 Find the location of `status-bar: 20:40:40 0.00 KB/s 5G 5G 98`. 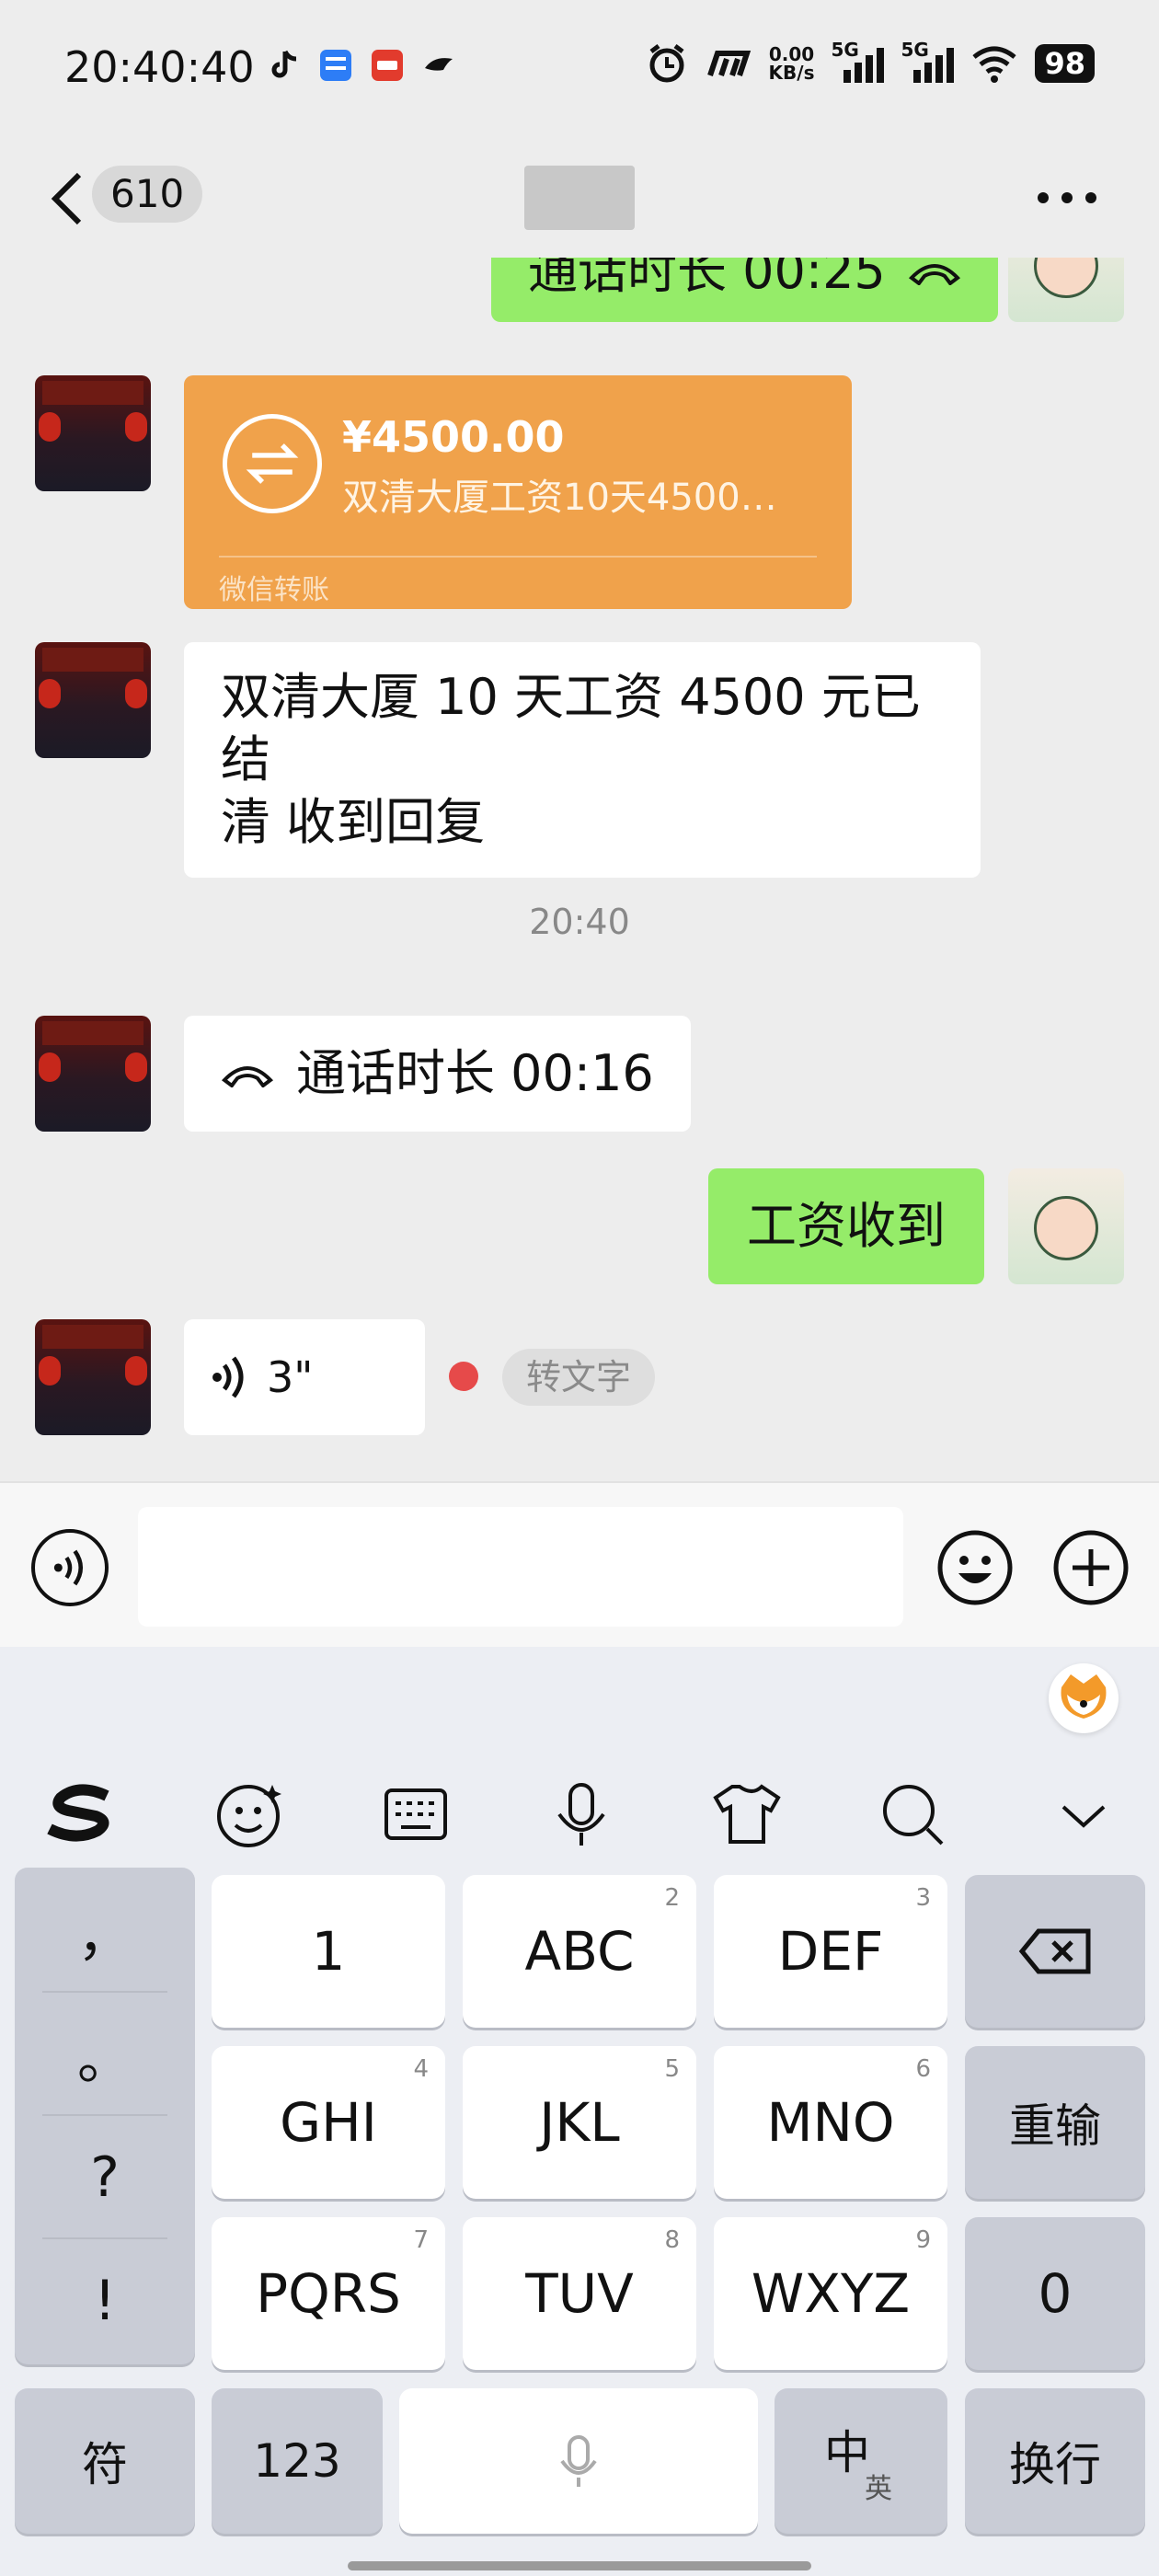

status-bar: 20:40:40 0.00 KB/s 5G 5G 98 is located at coordinates (579, 69).